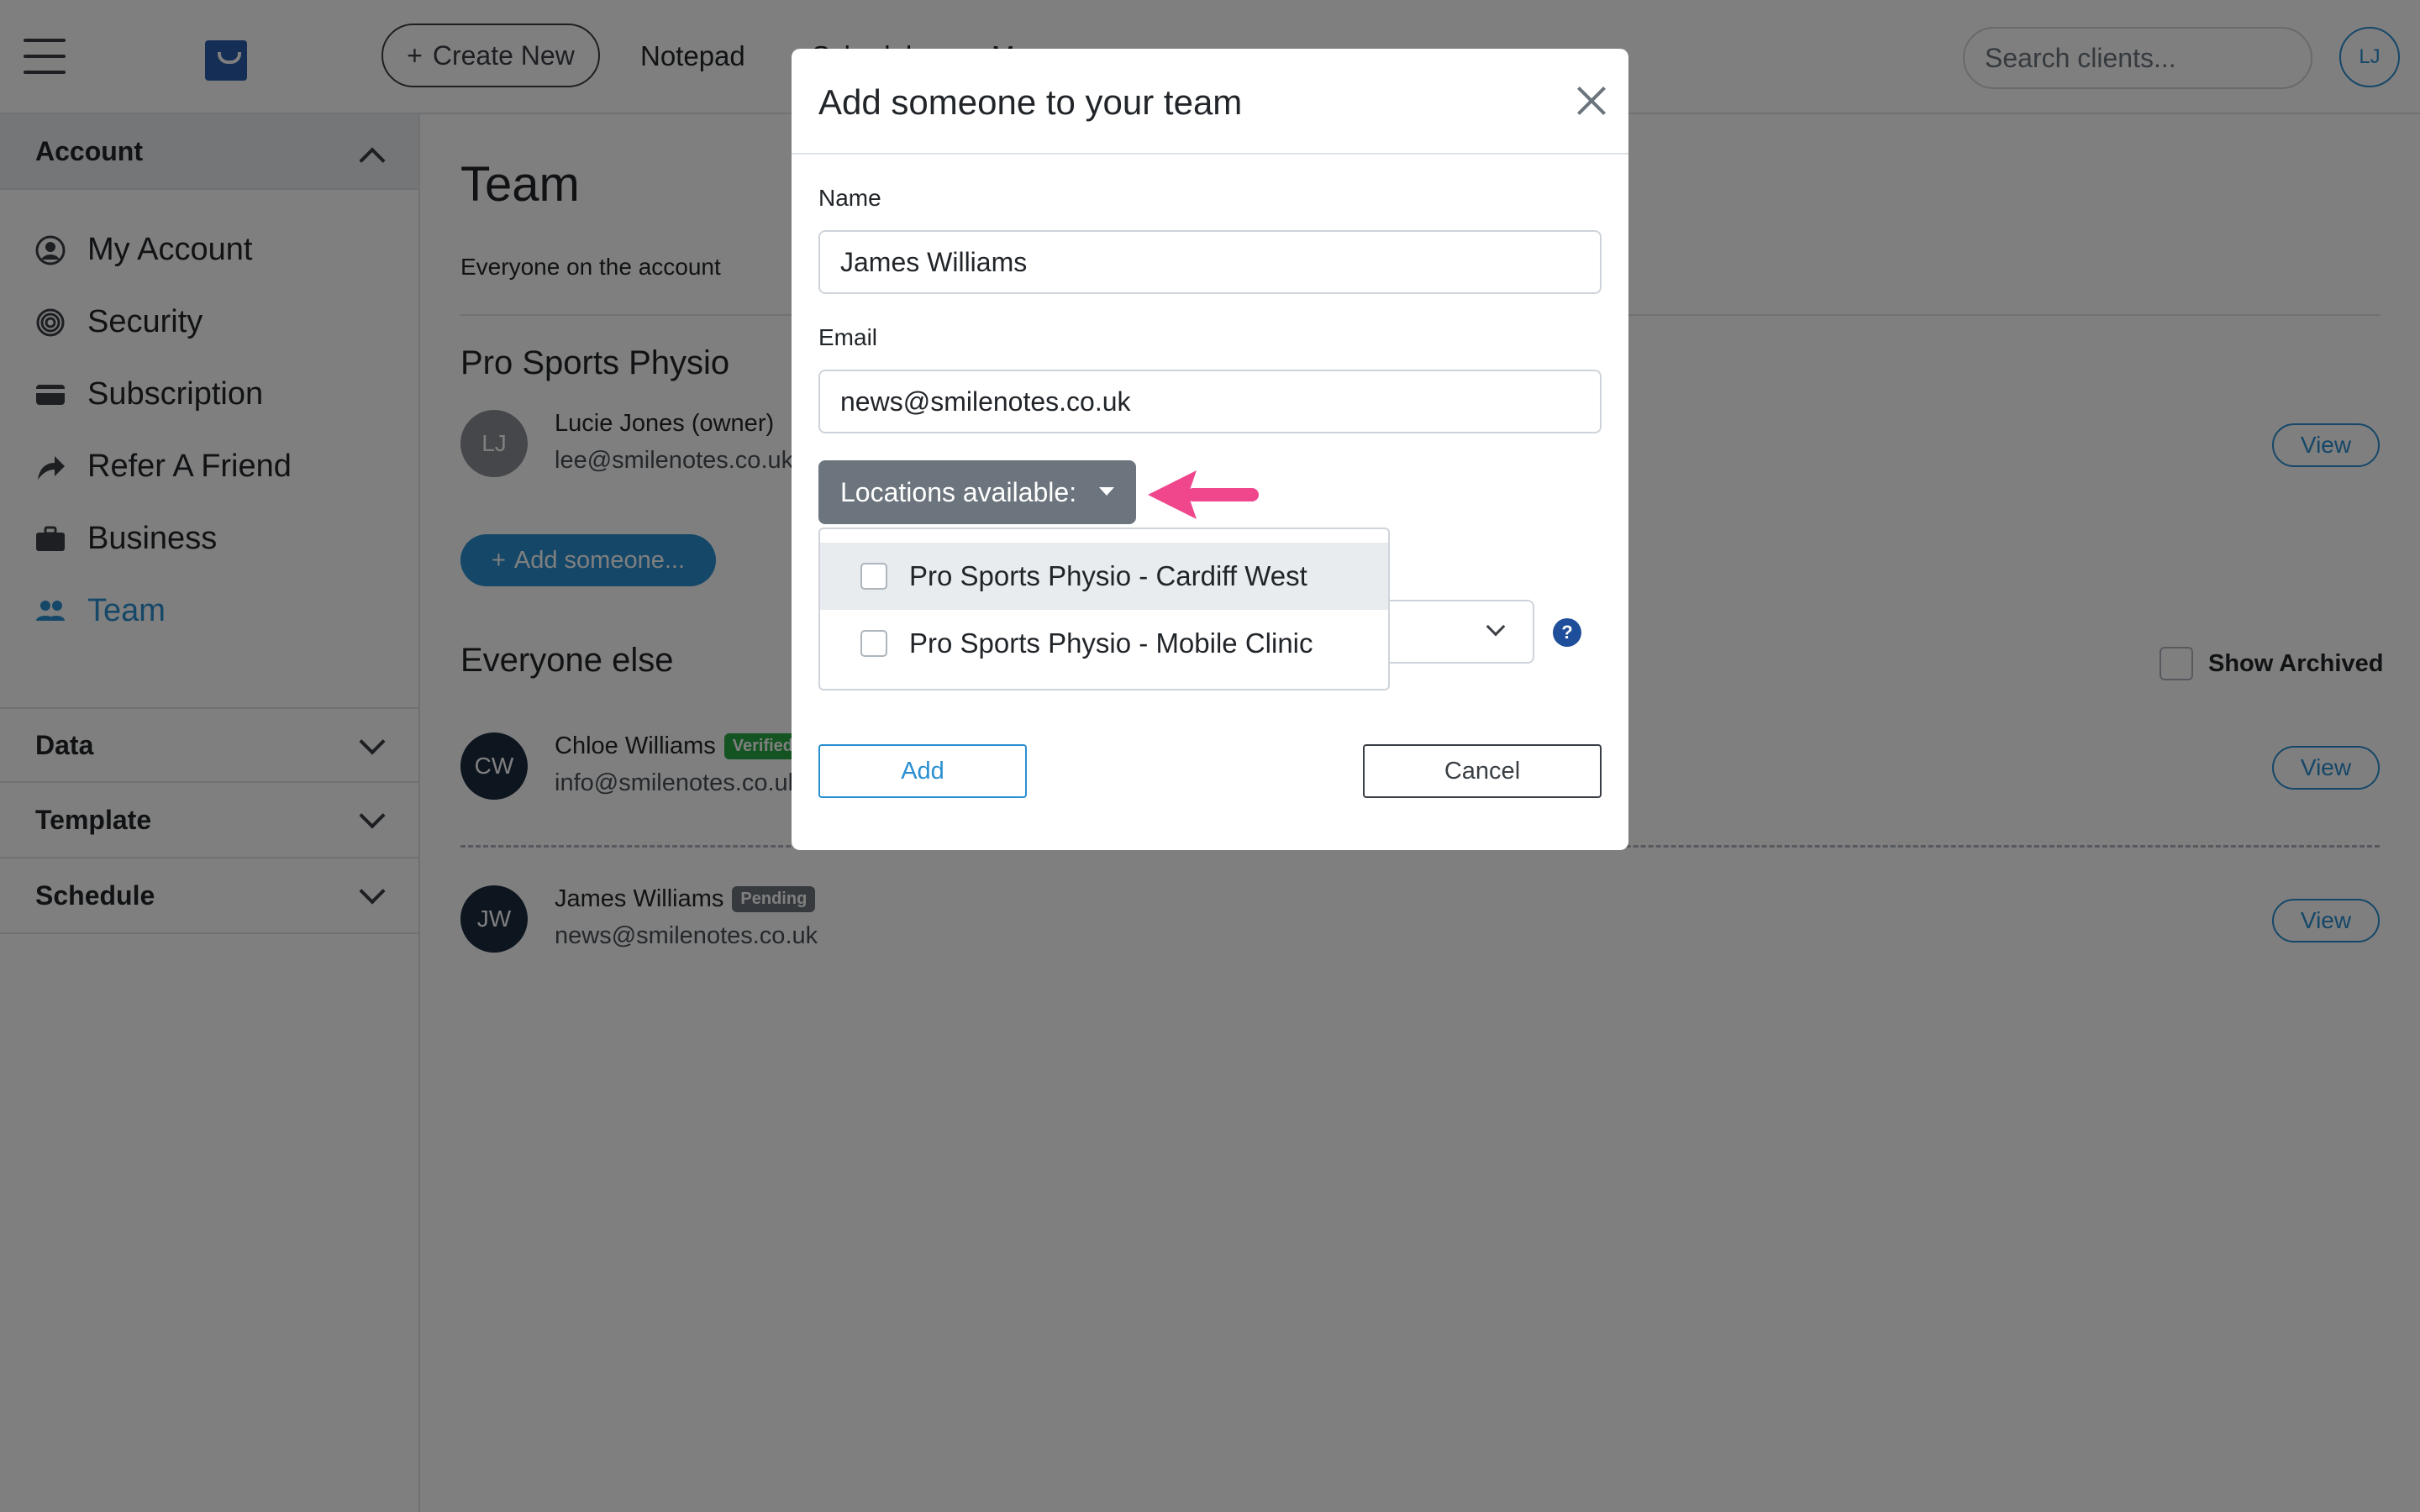 This screenshot has width=2420, height=1512. What do you see at coordinates (959, 491) in the screenshot?
I see `locations-label: Locations available:` at bounding box center [959, 491].